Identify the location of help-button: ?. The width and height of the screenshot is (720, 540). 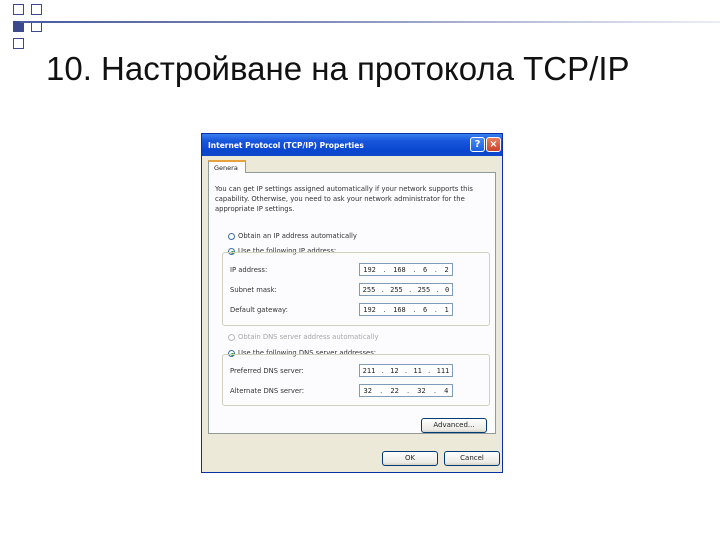
(477, 144).